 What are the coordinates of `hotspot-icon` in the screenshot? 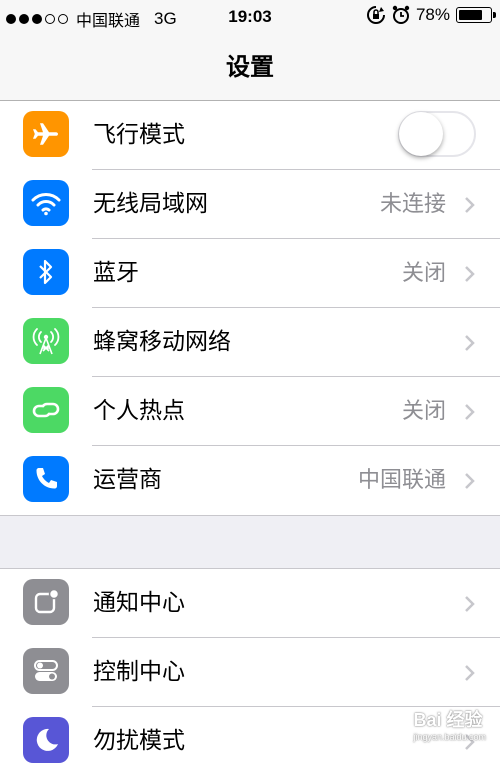 It's located at (46, 410).